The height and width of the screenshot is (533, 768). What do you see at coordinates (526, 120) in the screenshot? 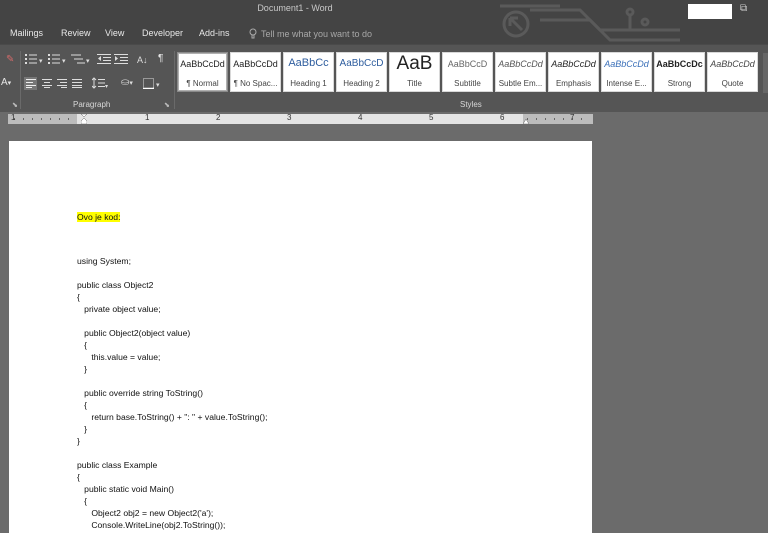
I see `right-indent-marker-icon` at bounding box center [526, 120].